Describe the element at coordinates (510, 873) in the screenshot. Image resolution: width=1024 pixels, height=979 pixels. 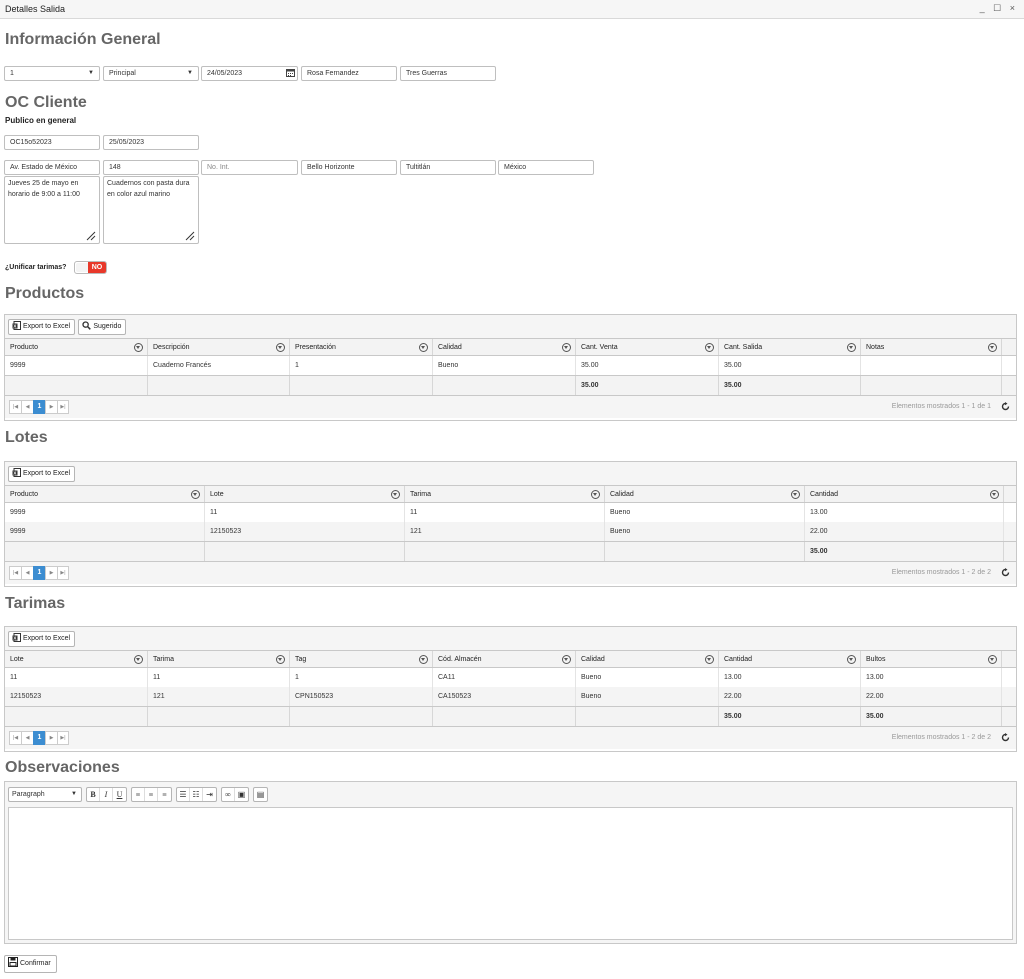
I see `observations-textarea` at that location.